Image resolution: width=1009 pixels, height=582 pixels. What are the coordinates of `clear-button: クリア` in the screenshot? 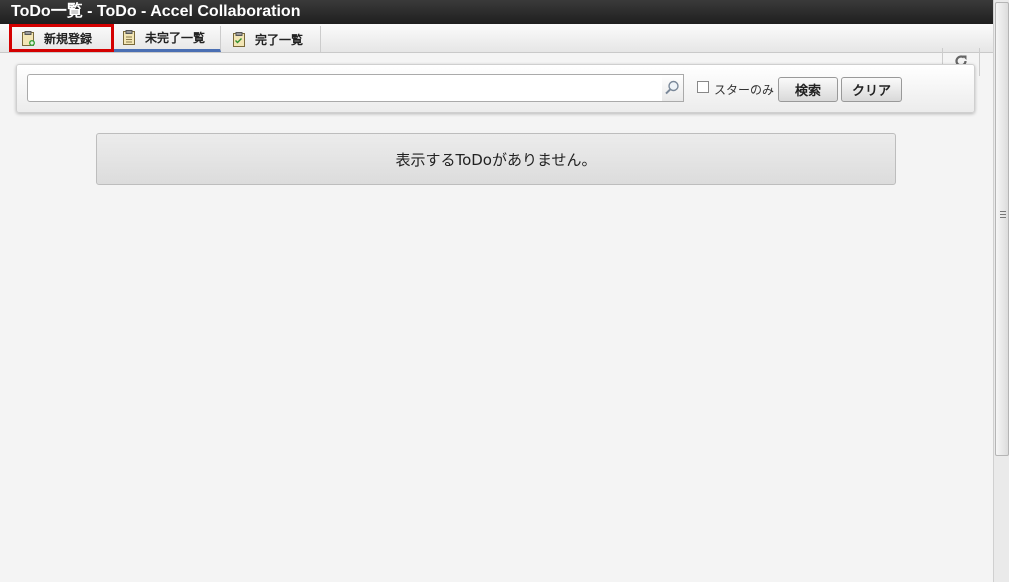 It's located at (871, 89).